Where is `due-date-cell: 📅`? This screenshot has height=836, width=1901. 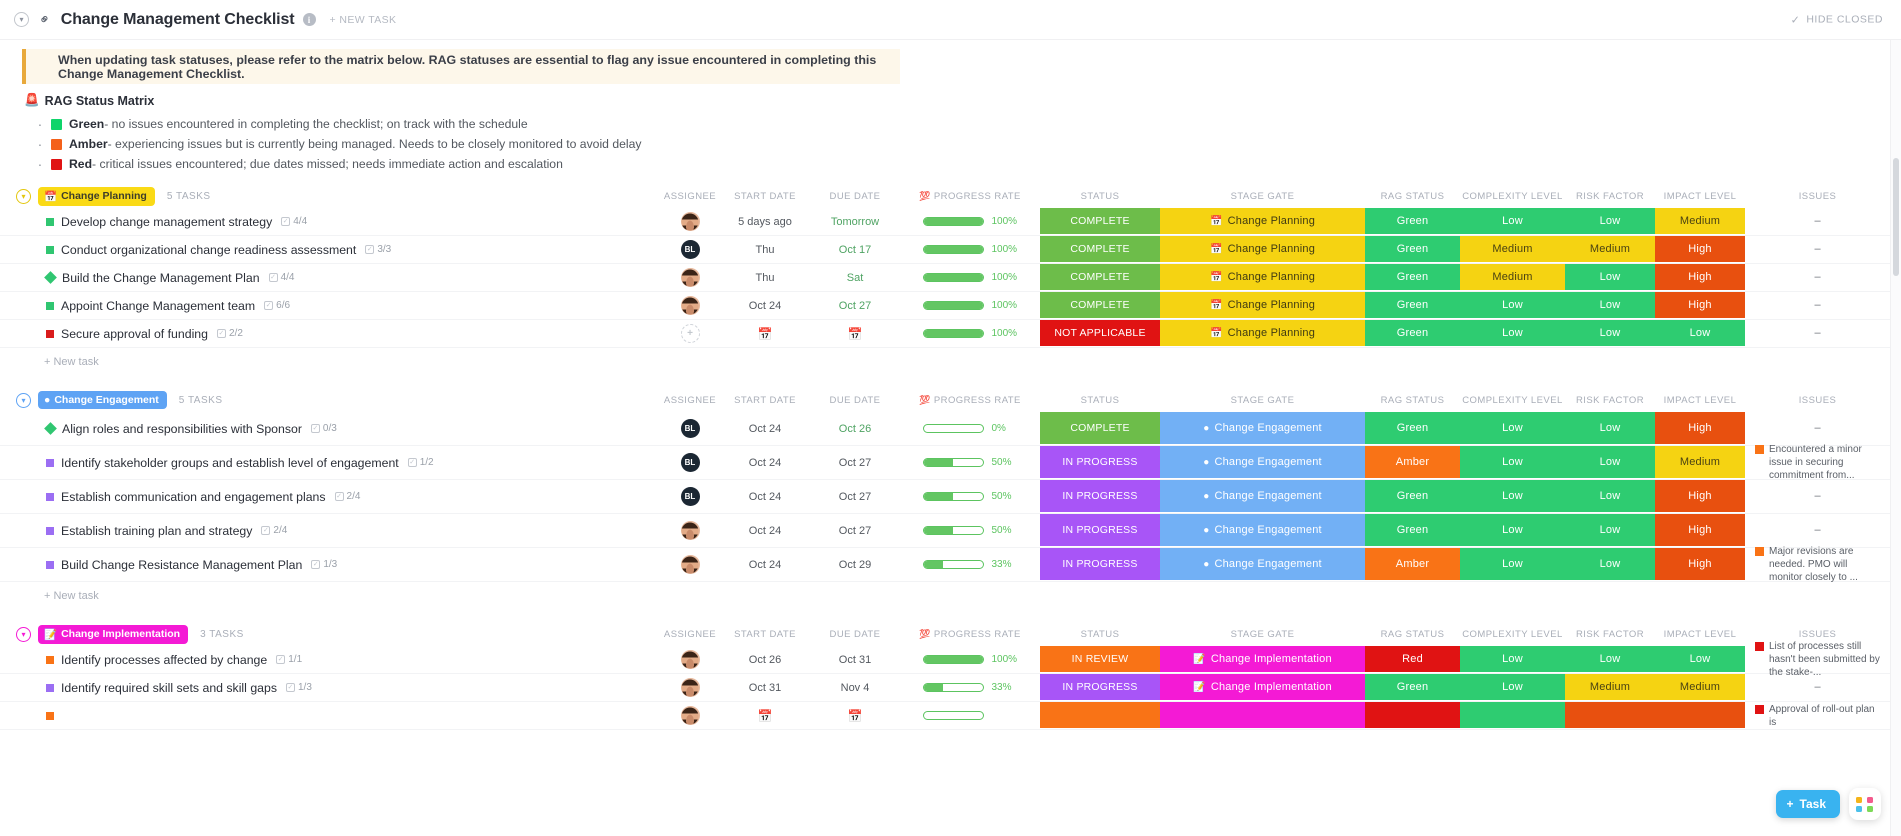
due-date-cell: 📅 is located at coordinates (855, 715).